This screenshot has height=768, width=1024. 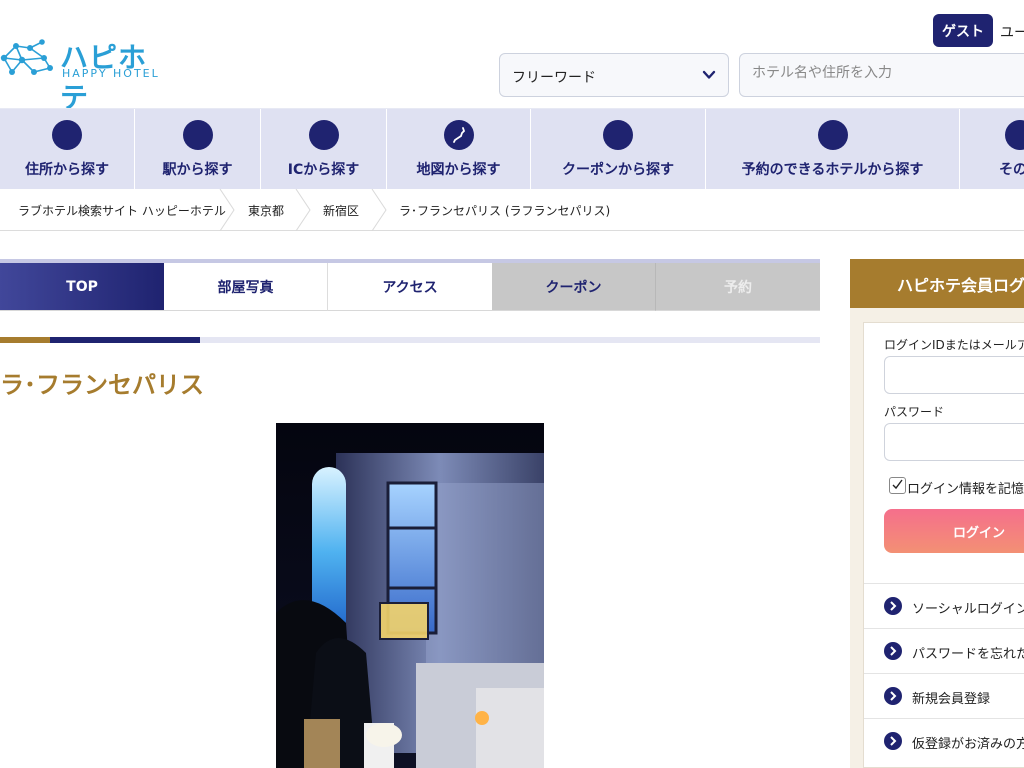 What do you see at coordinates (111, 73) in the screenshot?
I see `logo-subtext: HAPPY HOTEL` at bounding box center [111, 73].